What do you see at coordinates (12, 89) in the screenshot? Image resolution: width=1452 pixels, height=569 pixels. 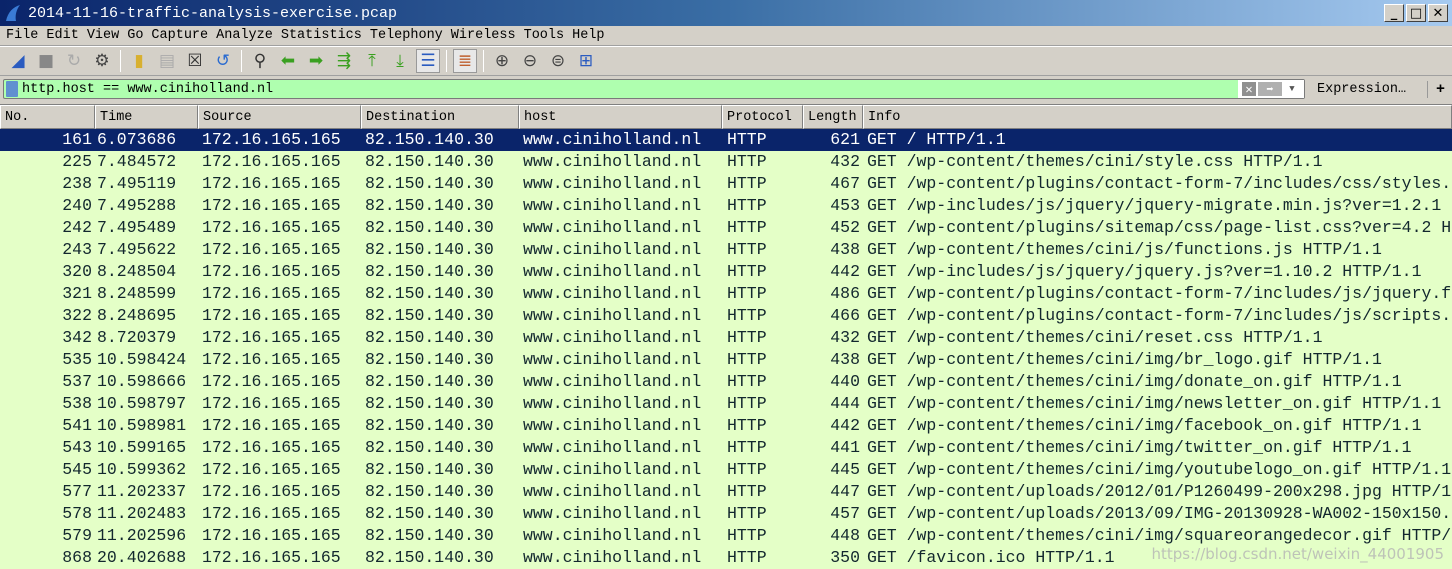 I see `bookmark-icon` at bounding box center [12, 89].